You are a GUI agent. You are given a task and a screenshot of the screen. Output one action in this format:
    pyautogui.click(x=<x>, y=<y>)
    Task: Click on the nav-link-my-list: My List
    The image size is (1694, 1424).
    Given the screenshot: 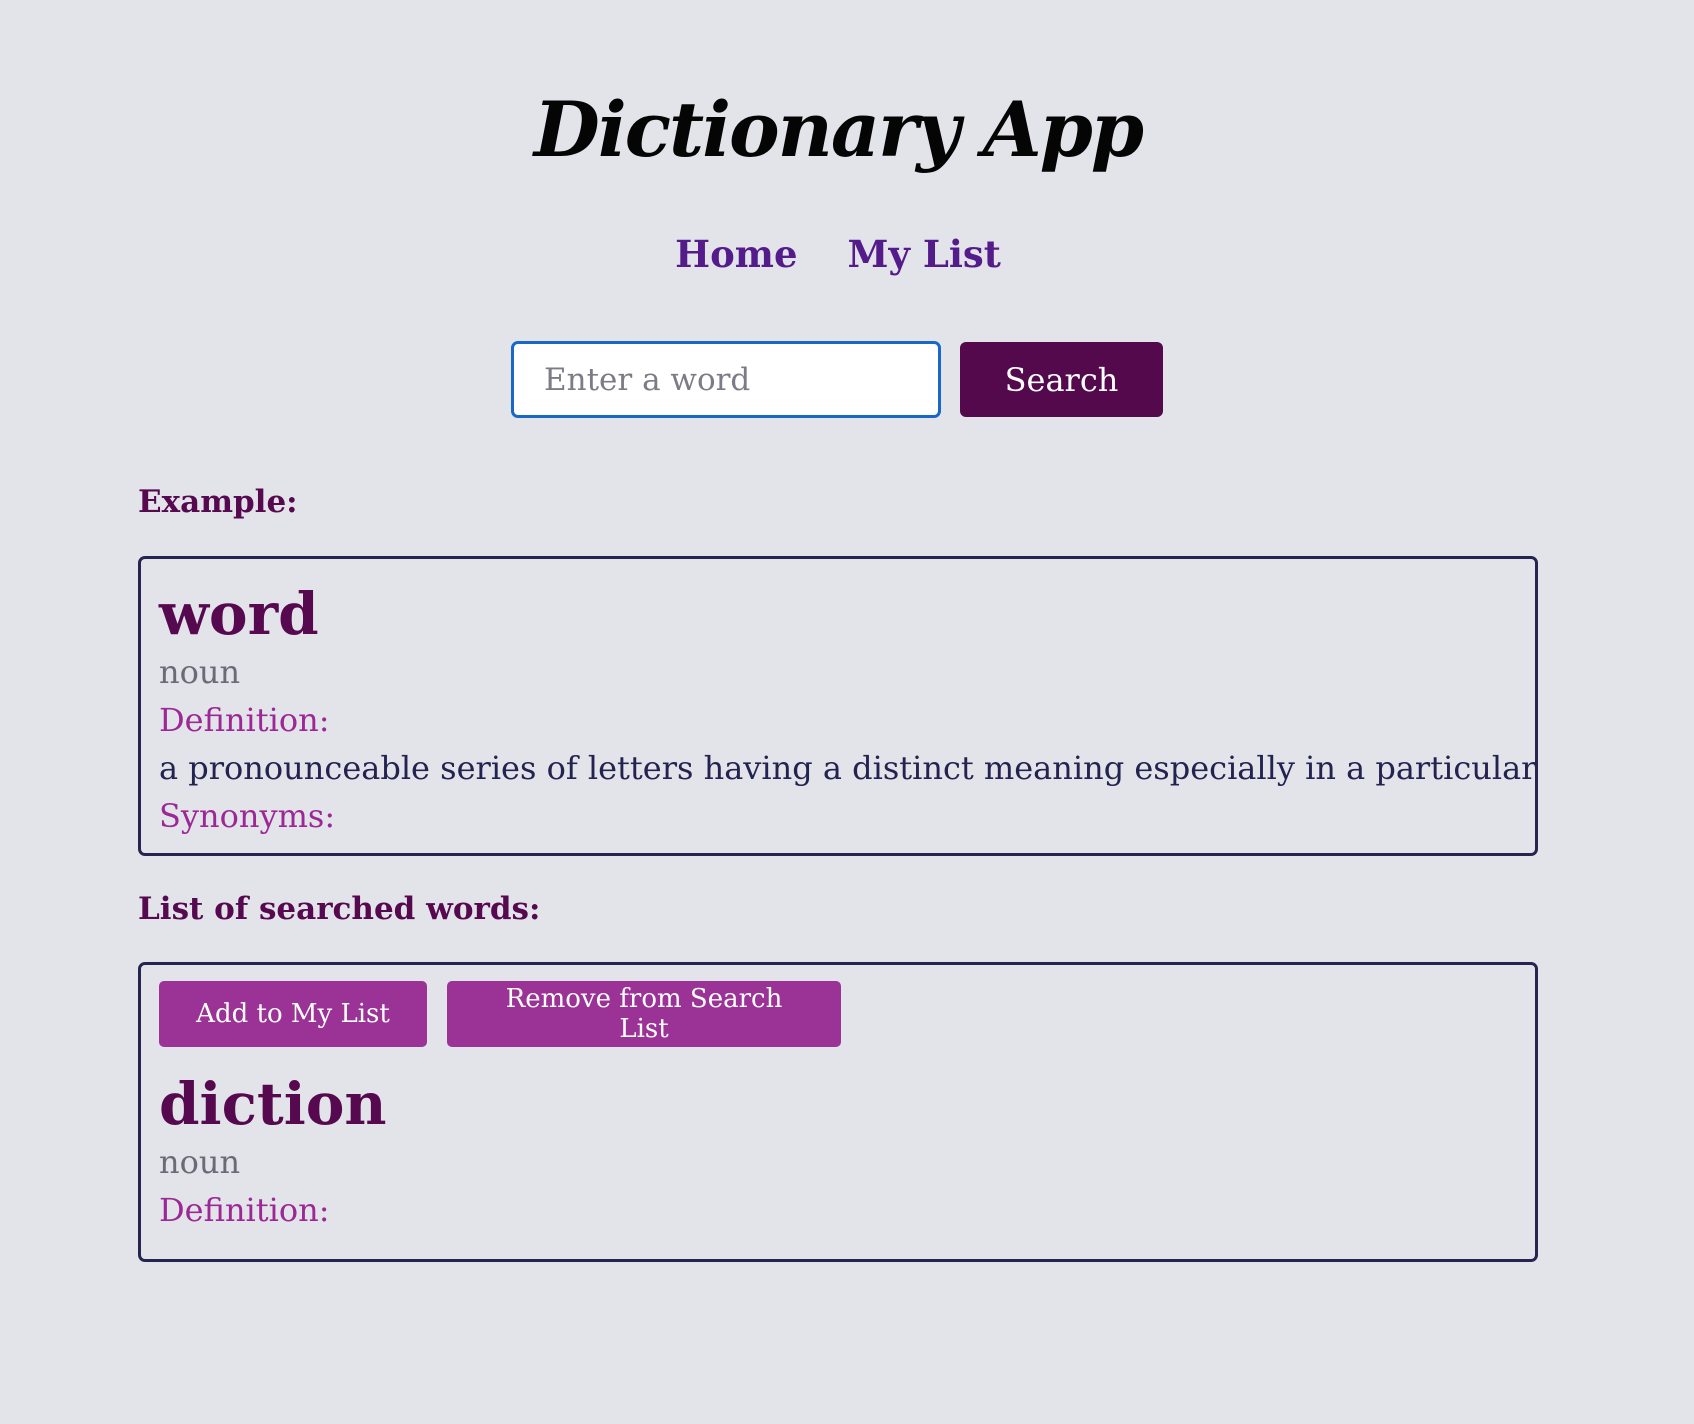 What is the action you would take?
    pyautogui.click(x=923, y=254)
    